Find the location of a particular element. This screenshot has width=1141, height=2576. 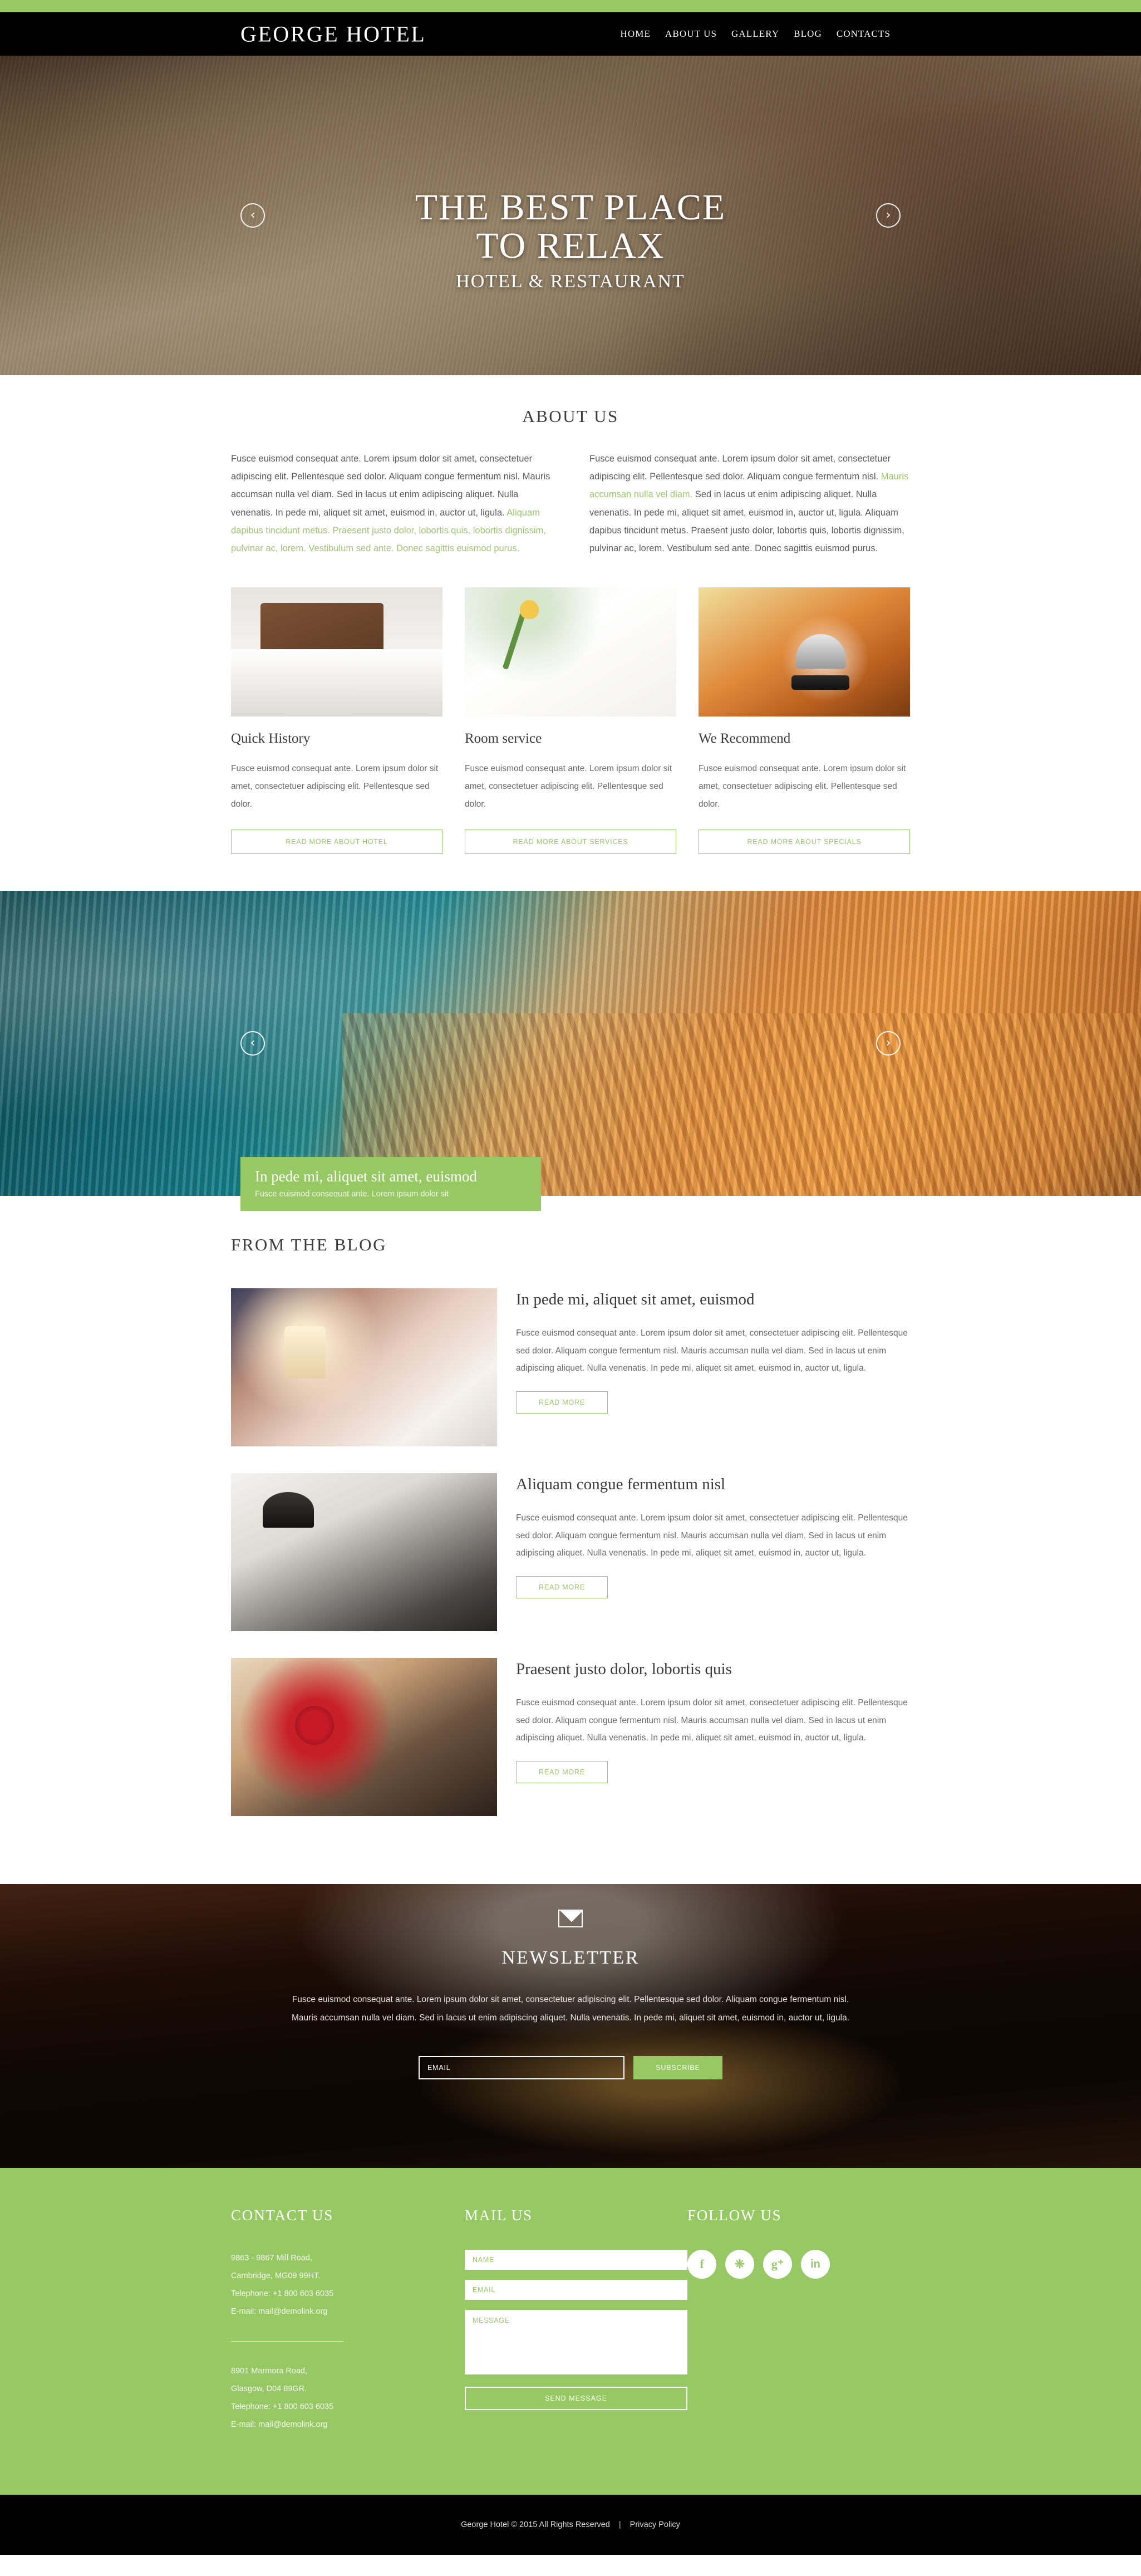

follow-us-heading: FOLLOW US is located at coordinates (734, 2215).